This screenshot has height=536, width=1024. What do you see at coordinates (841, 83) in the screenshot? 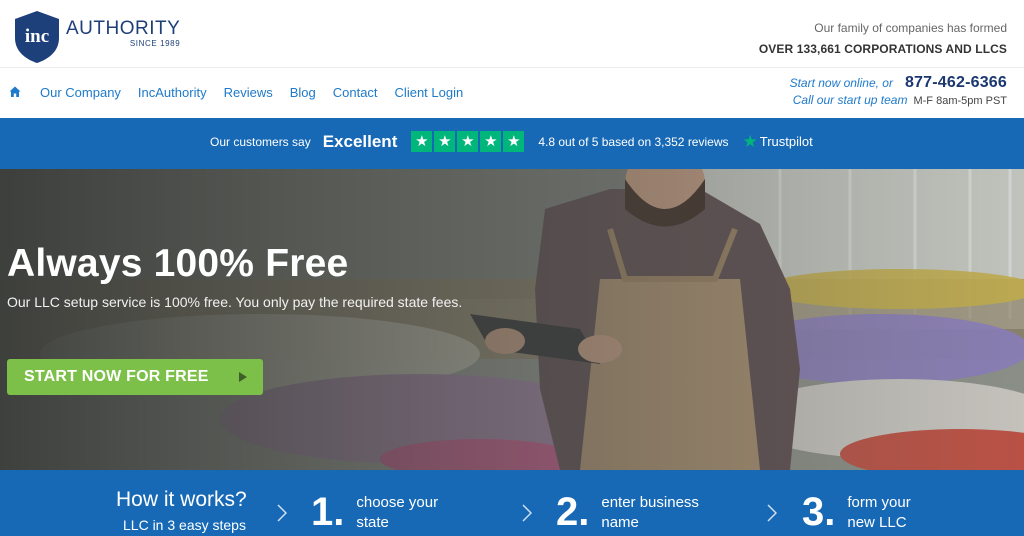
I see `start-online-text: Start now online, or` at bounding box center [841, 83].